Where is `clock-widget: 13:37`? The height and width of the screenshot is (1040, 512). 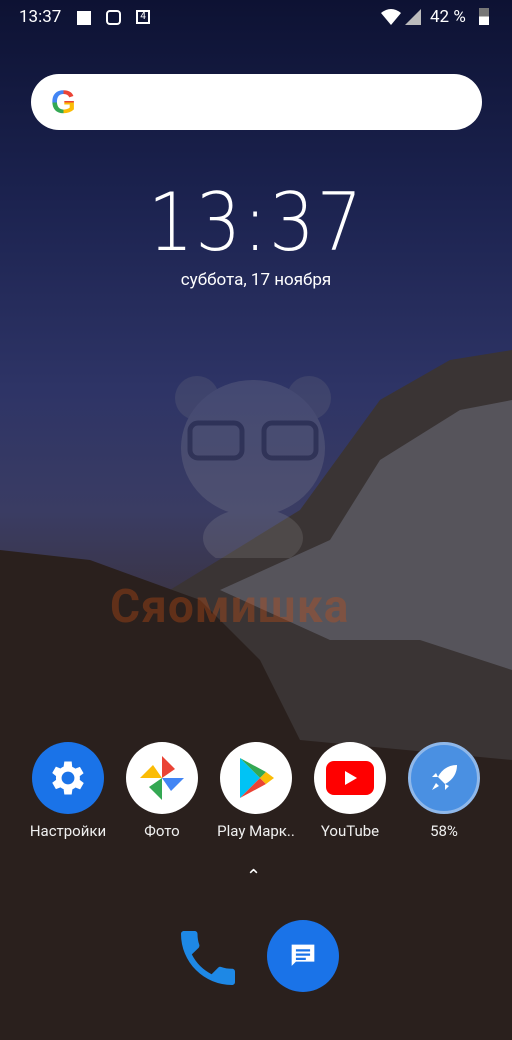 clock-widget: 13:37 is located at coordinates (256, 222).